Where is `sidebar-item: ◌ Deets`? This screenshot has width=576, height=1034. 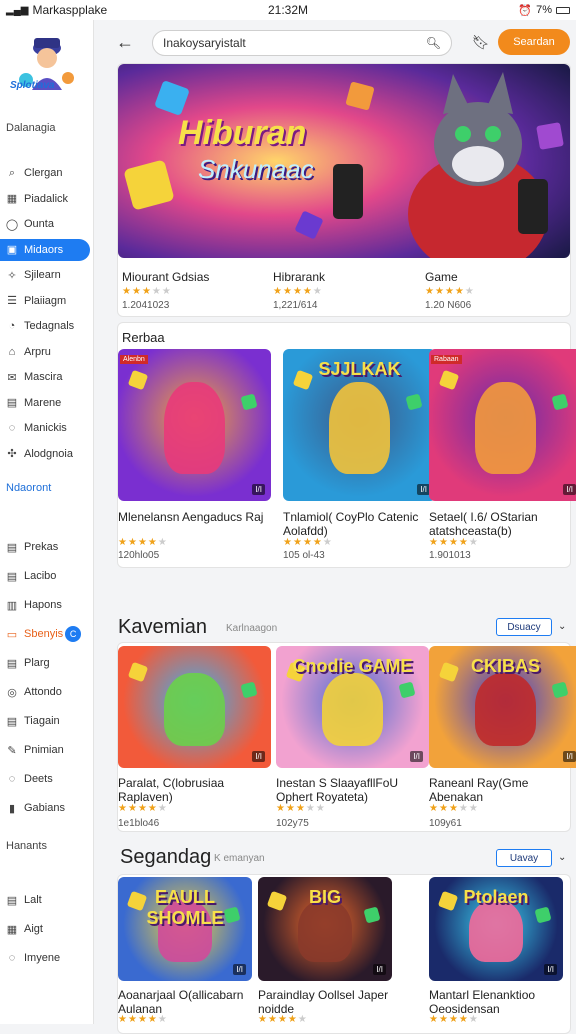 sidebar-item: ◌ Deets is located at coordinates (45, 779).